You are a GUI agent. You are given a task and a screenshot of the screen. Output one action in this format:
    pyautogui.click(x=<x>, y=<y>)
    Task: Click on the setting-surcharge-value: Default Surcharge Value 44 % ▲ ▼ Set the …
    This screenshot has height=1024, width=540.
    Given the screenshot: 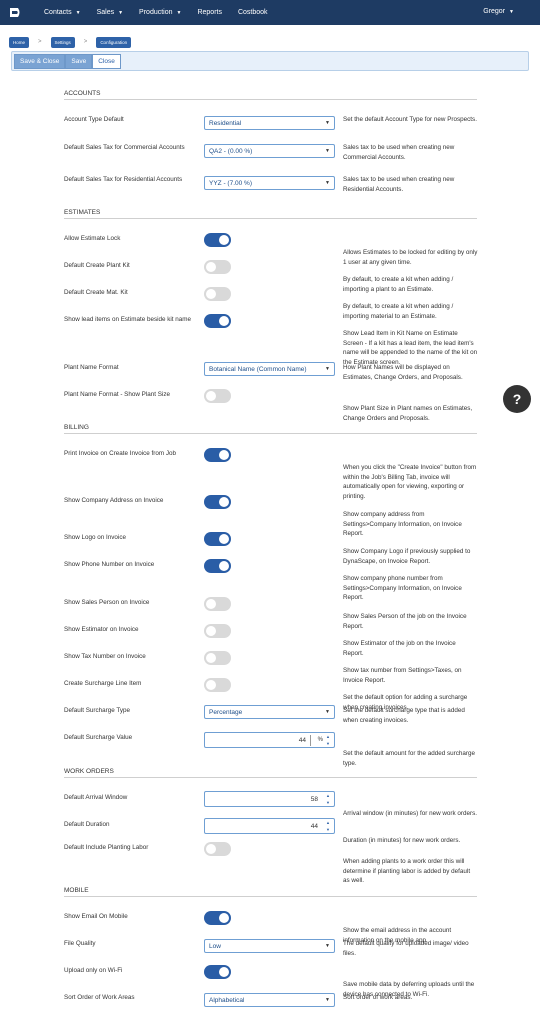 What is the action you would take?
    pyautogui.click(x=270, y=749)
    